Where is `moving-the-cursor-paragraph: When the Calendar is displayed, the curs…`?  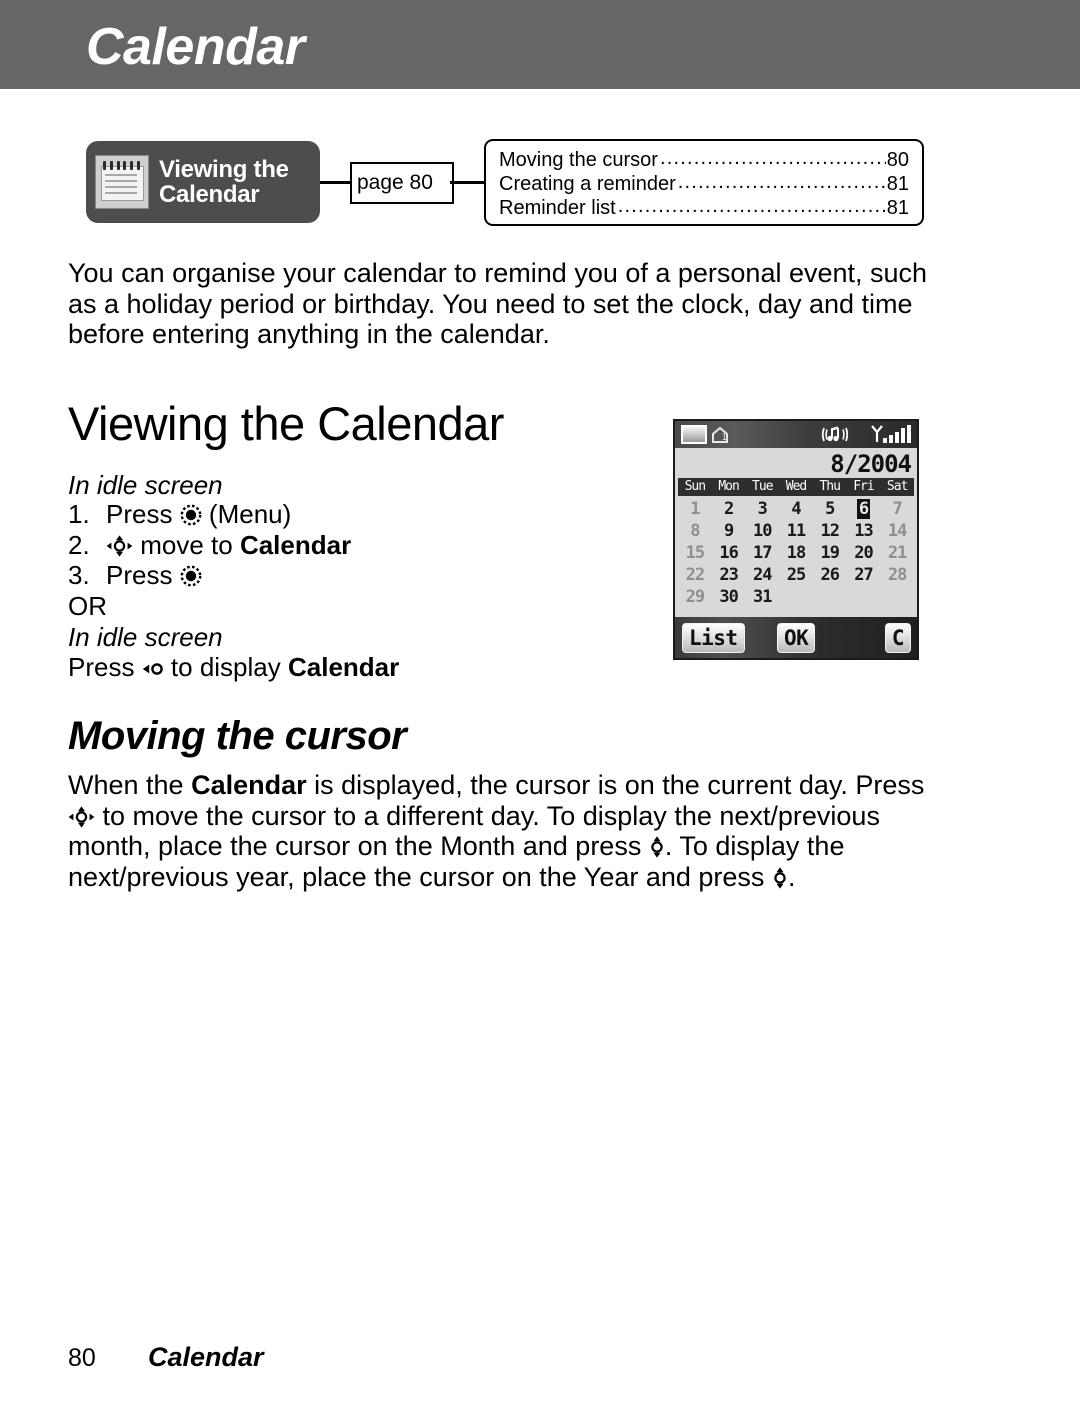
moving-the-cursor-paragraph: When the Calendar is displayed, the curs… is located at coordinates (501, 831).